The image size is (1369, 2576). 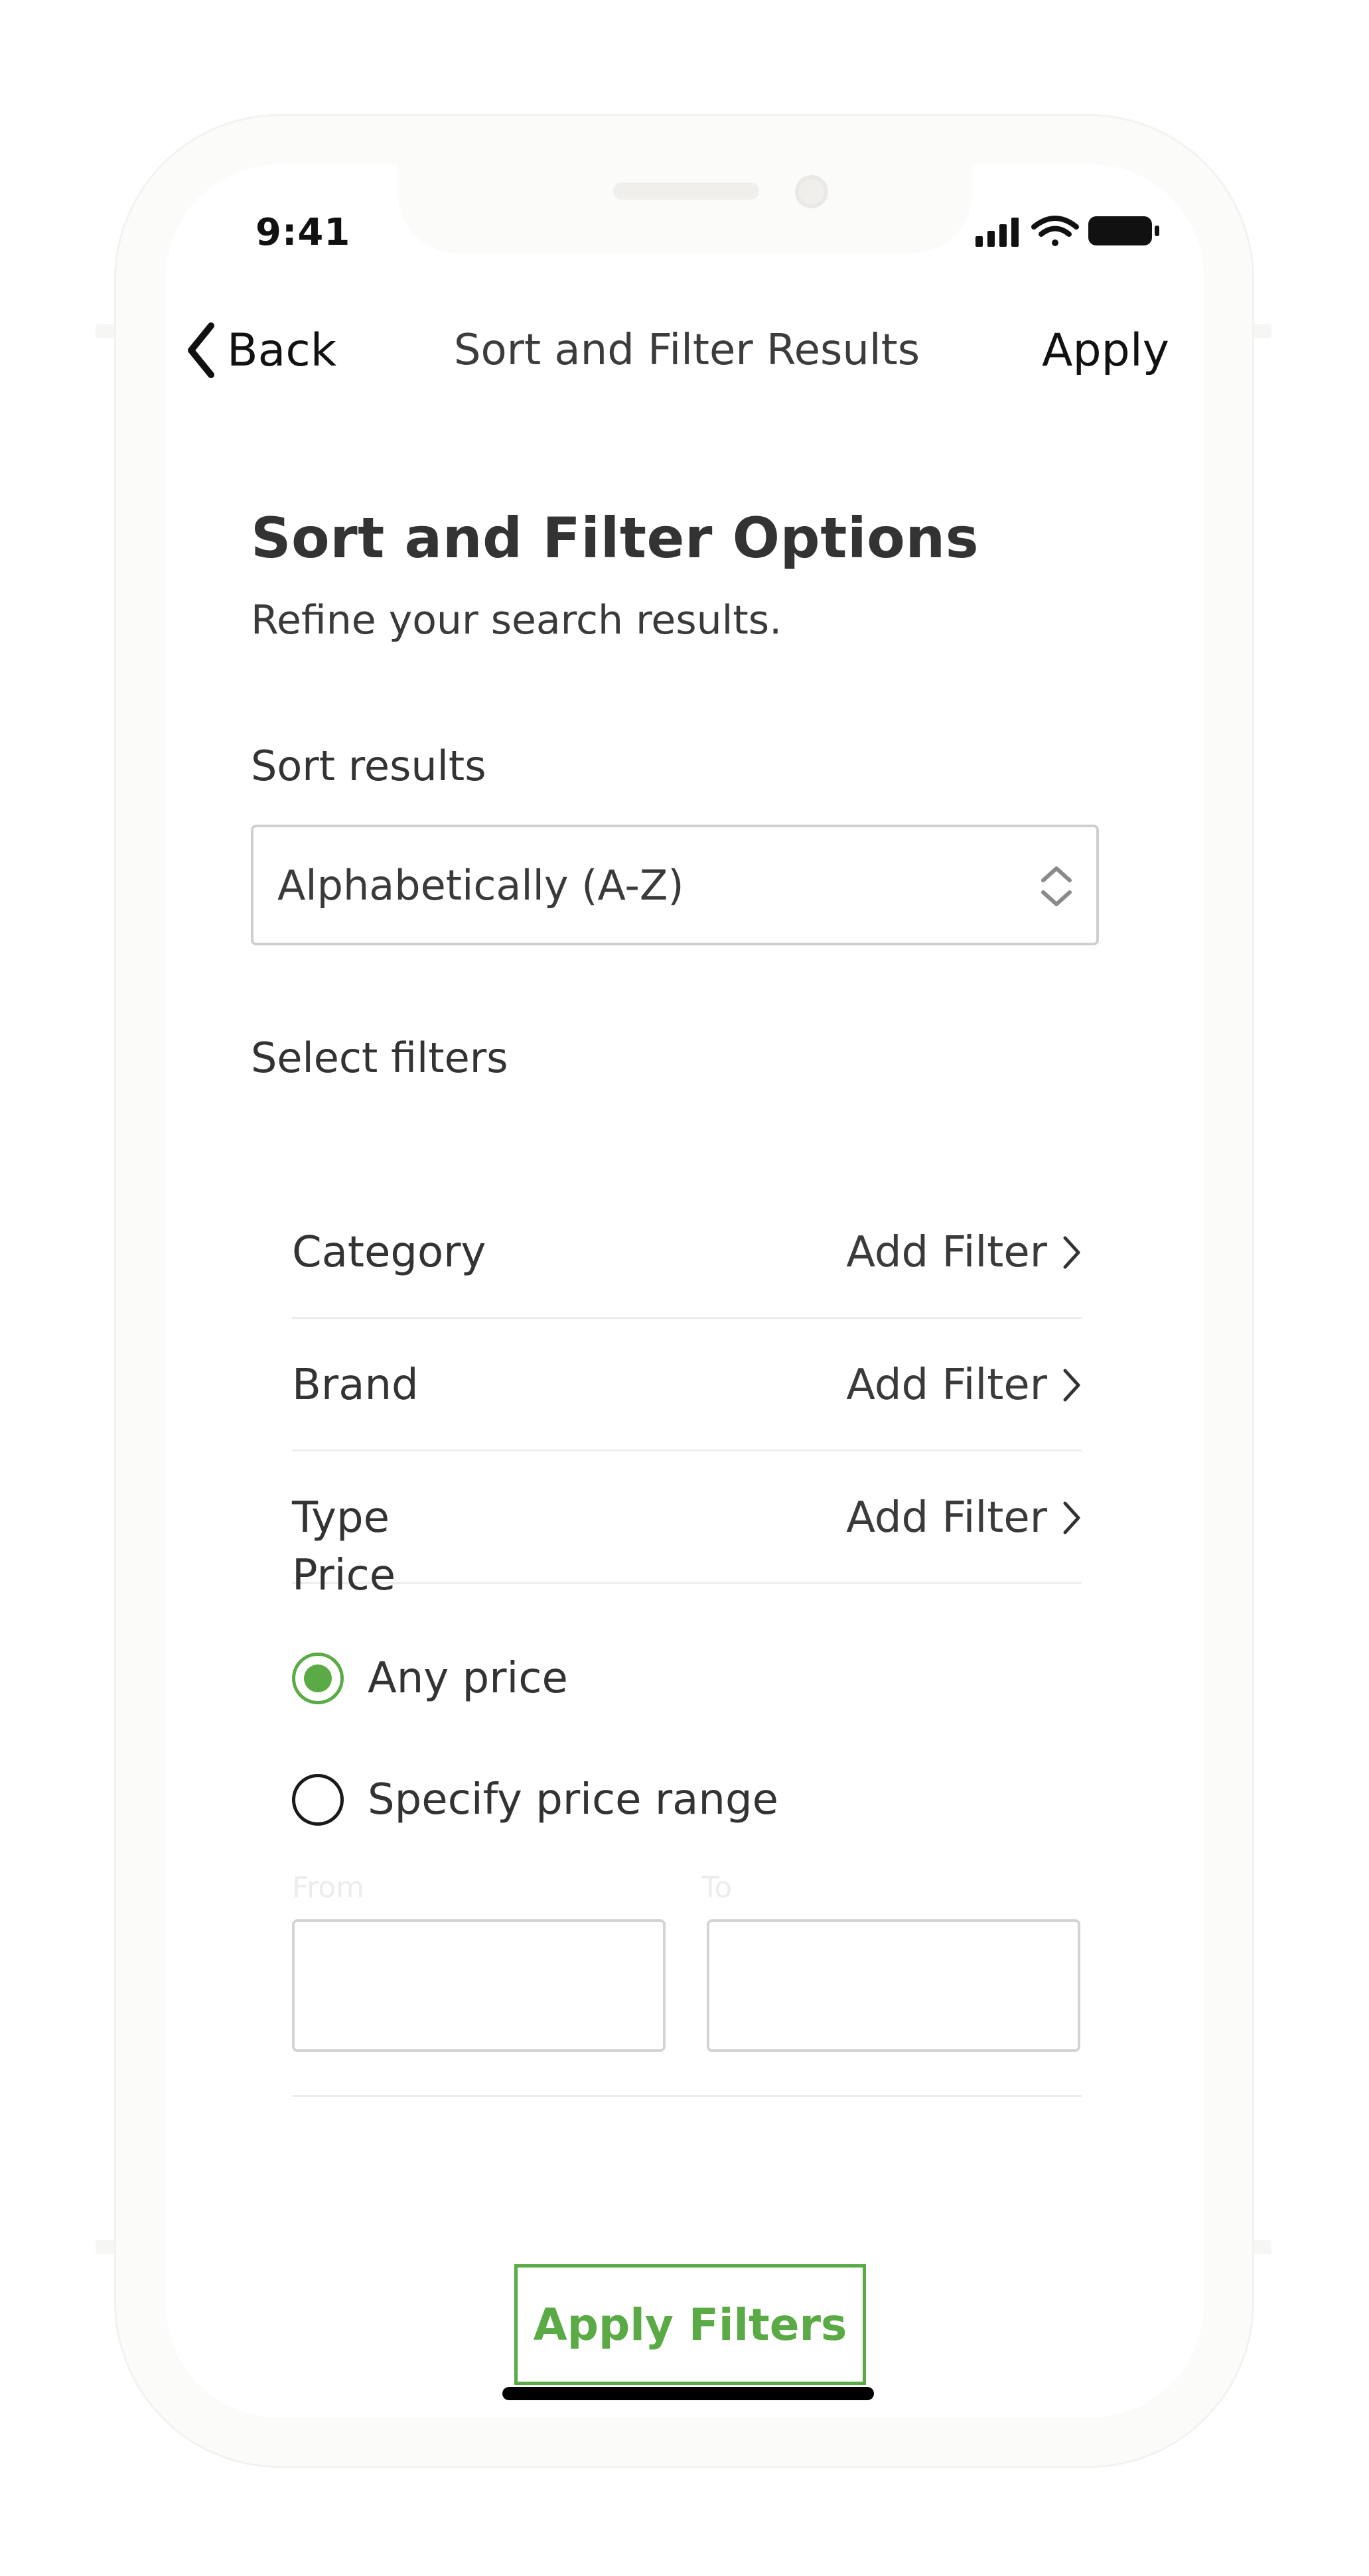 What do you see at coordinates (812, 192) in the screenshot?
I see `front-camera` at bounding box center [812, 192].